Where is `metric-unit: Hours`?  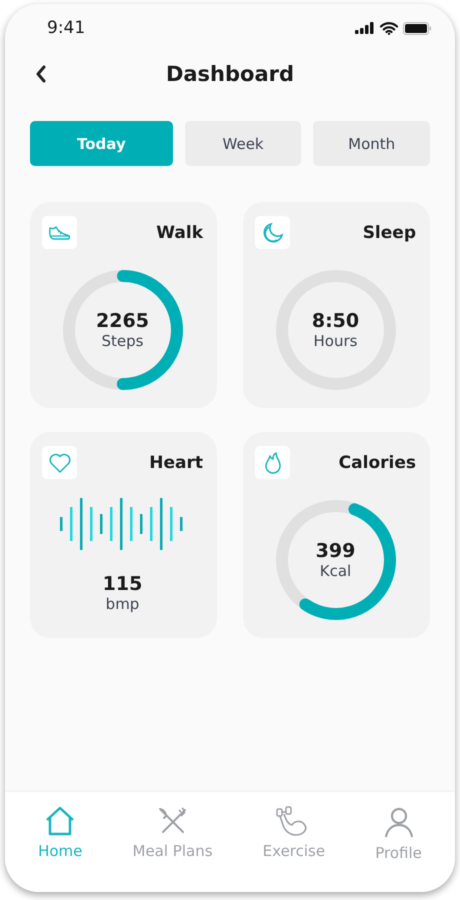
metric-unit: Hours is located at coordinates (336, 341).